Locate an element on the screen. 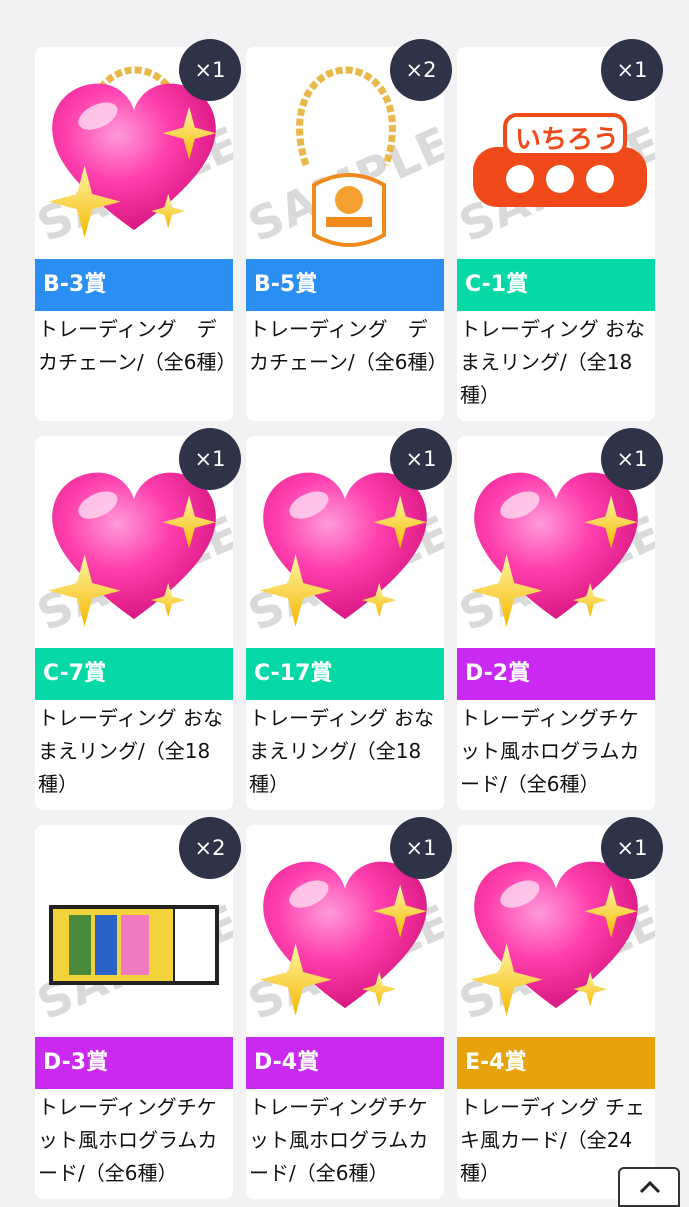  chain-icon is located at coordinates (346, 116).